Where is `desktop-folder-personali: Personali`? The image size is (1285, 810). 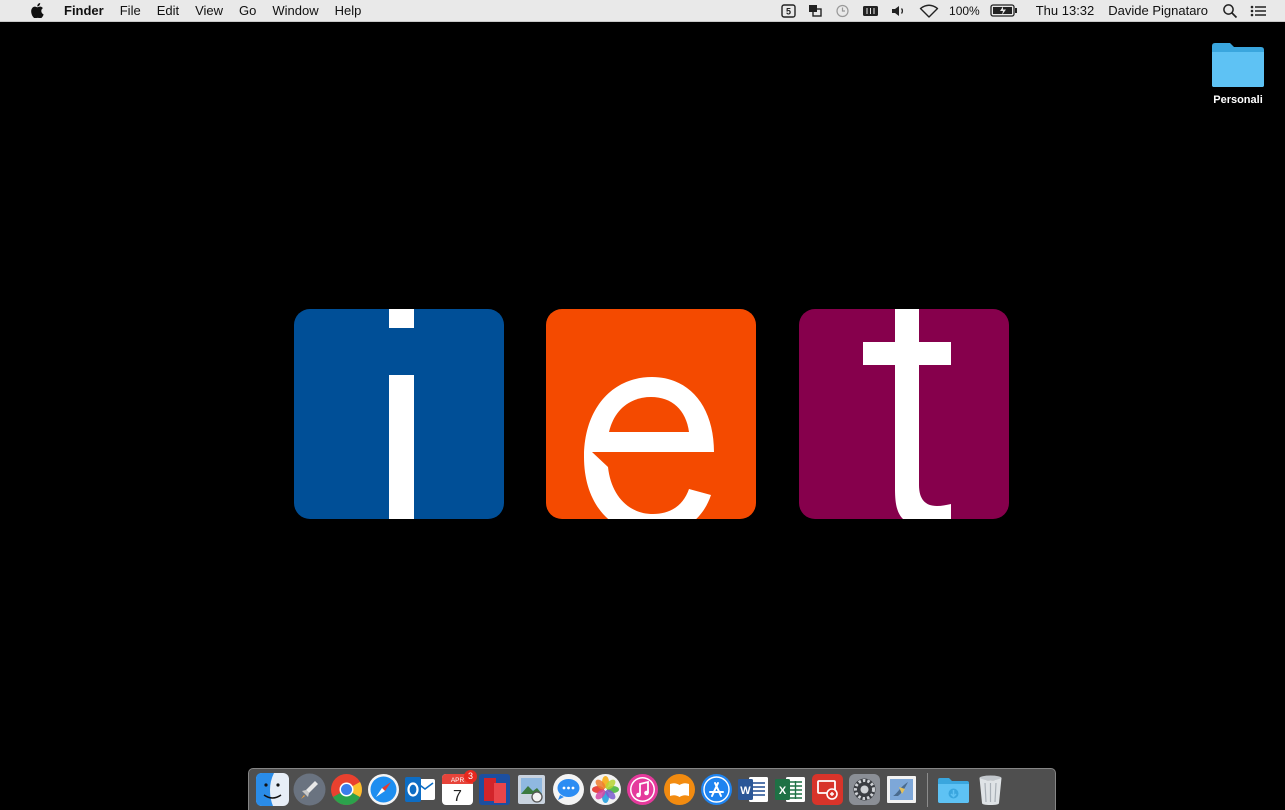 desktop-folder-personali: Personali is located at coordinates (1238, 73).